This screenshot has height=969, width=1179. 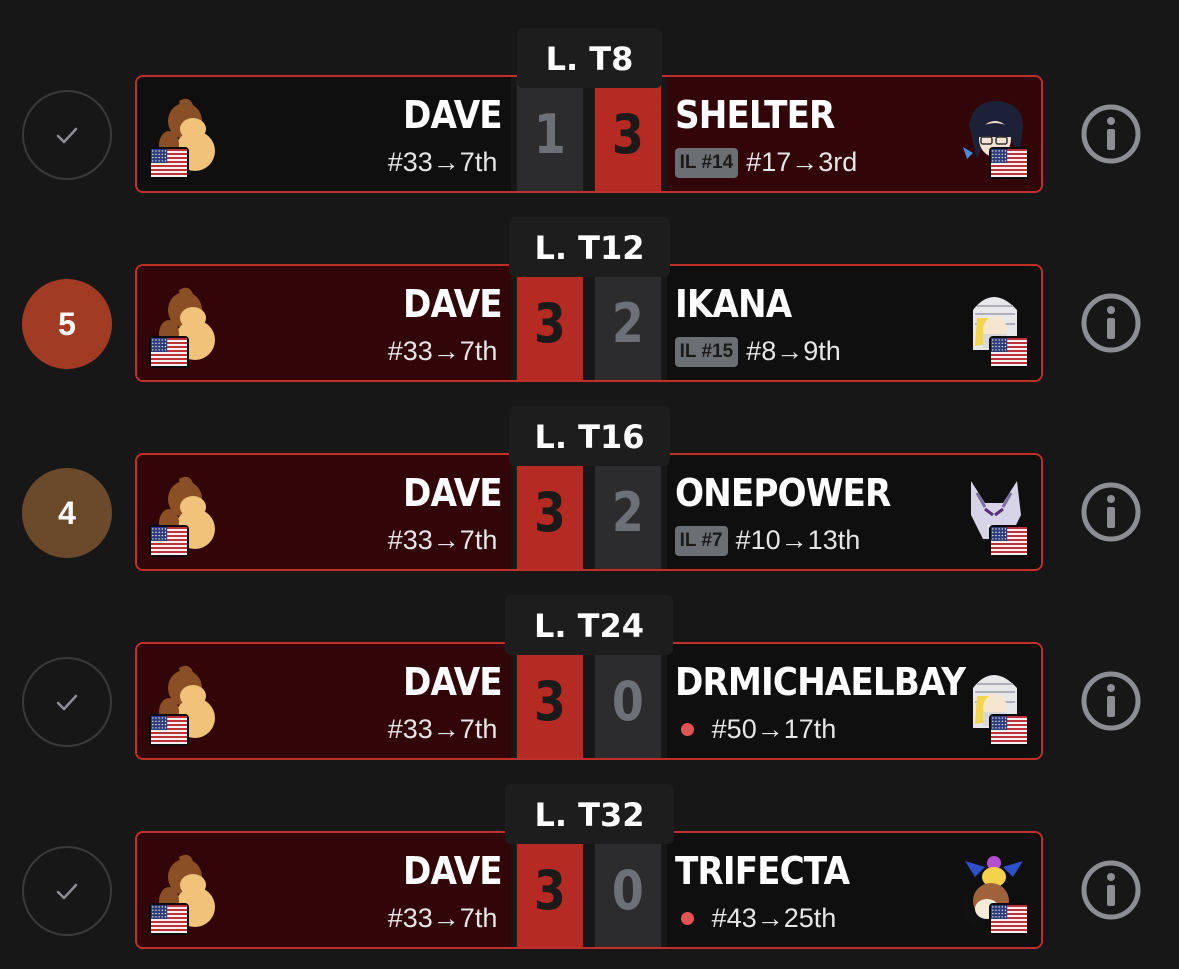 I want to click on seed-placement: #17→3rd, so click(x=802, y=162).